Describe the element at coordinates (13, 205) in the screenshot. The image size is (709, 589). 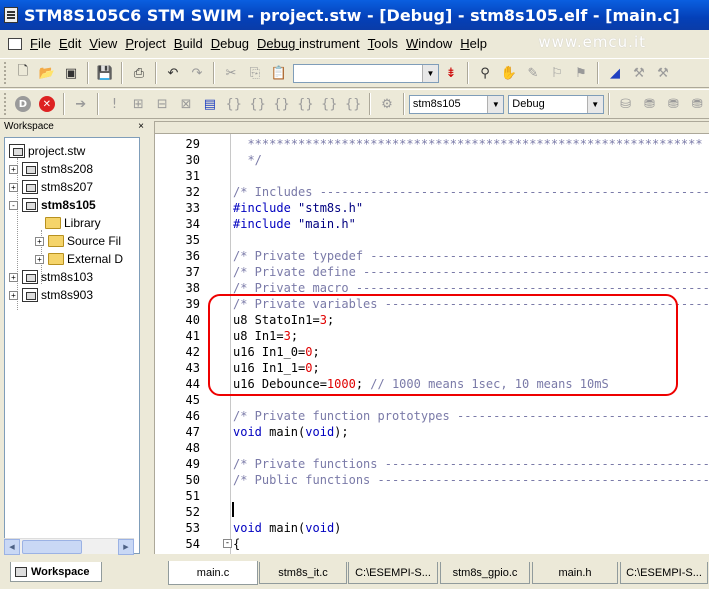
I see `collapse-icon: -` at that location.